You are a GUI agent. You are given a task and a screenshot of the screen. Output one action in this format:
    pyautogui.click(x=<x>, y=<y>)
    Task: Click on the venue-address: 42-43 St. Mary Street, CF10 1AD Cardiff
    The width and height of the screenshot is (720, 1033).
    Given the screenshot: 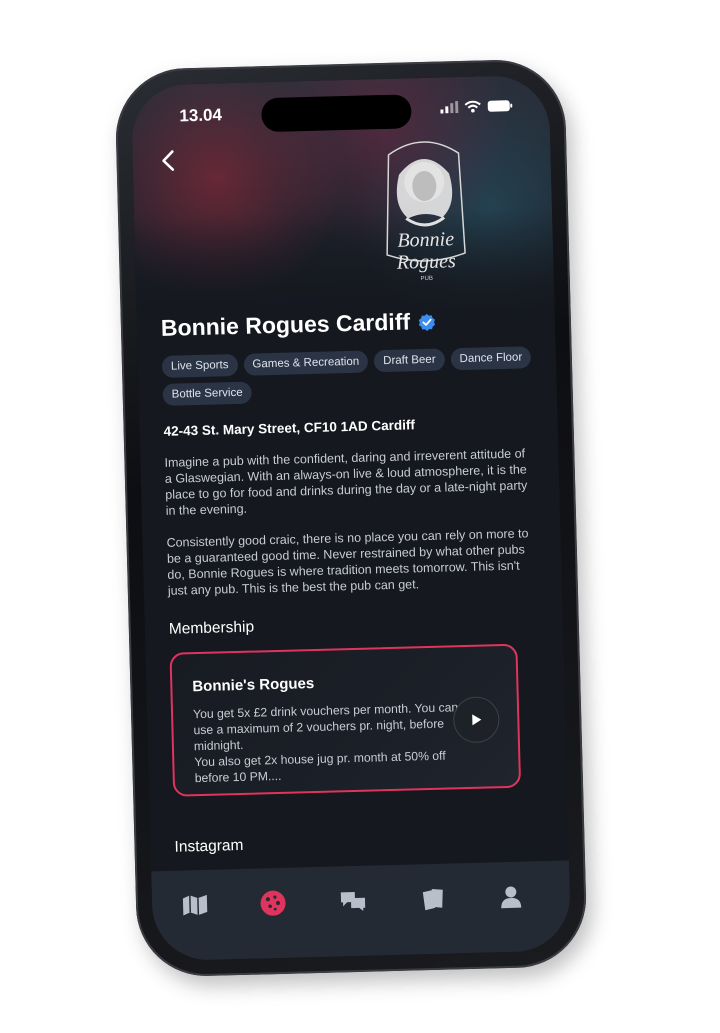 What is the action you would take?
    pyautogui.click(x=289, y=428)
    